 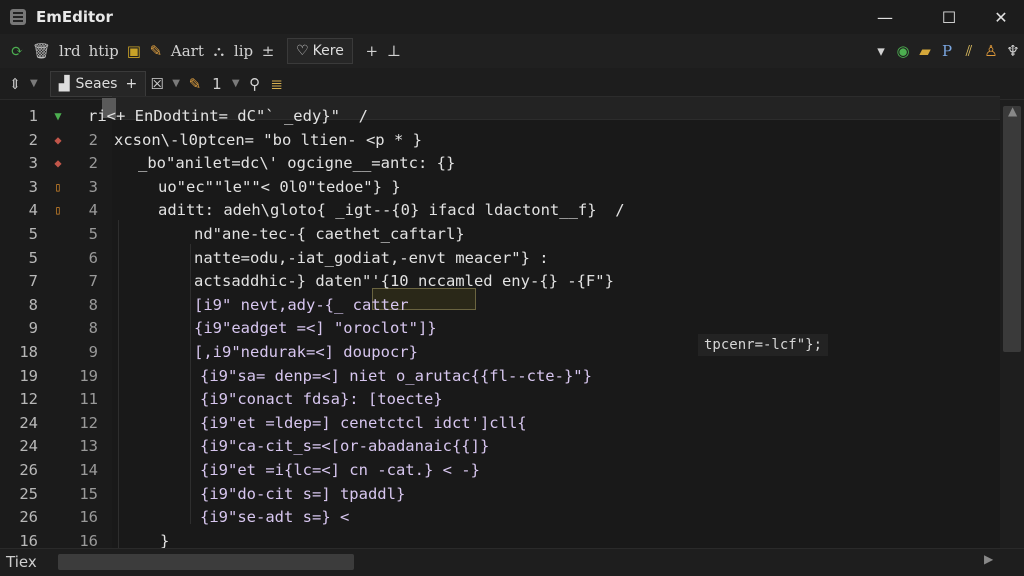 What do you see at coordinates (18, 17) in the screenshot?
I see `app-icon` at bounding box center [18, 17].